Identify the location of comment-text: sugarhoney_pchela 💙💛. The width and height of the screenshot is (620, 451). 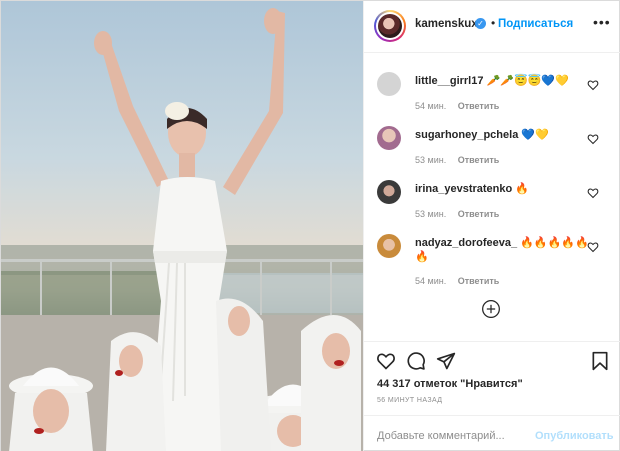
(505, 135).